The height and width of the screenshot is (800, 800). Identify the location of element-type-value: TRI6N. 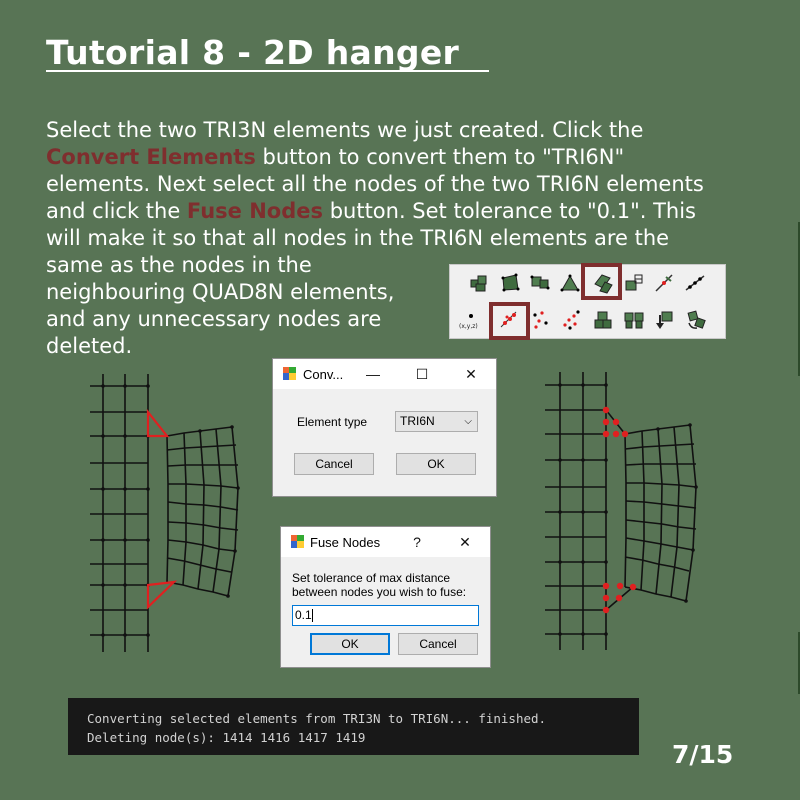
(417, 421).